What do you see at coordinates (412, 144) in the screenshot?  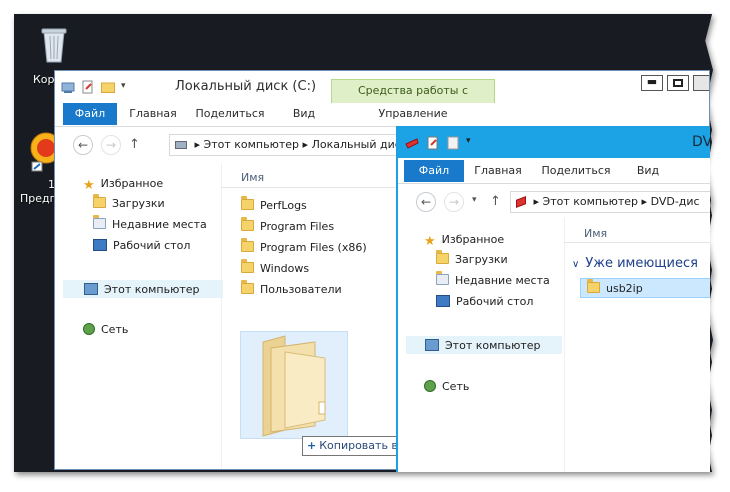 I see `dvd-window-app-icon` at bounding box center [412, 144].